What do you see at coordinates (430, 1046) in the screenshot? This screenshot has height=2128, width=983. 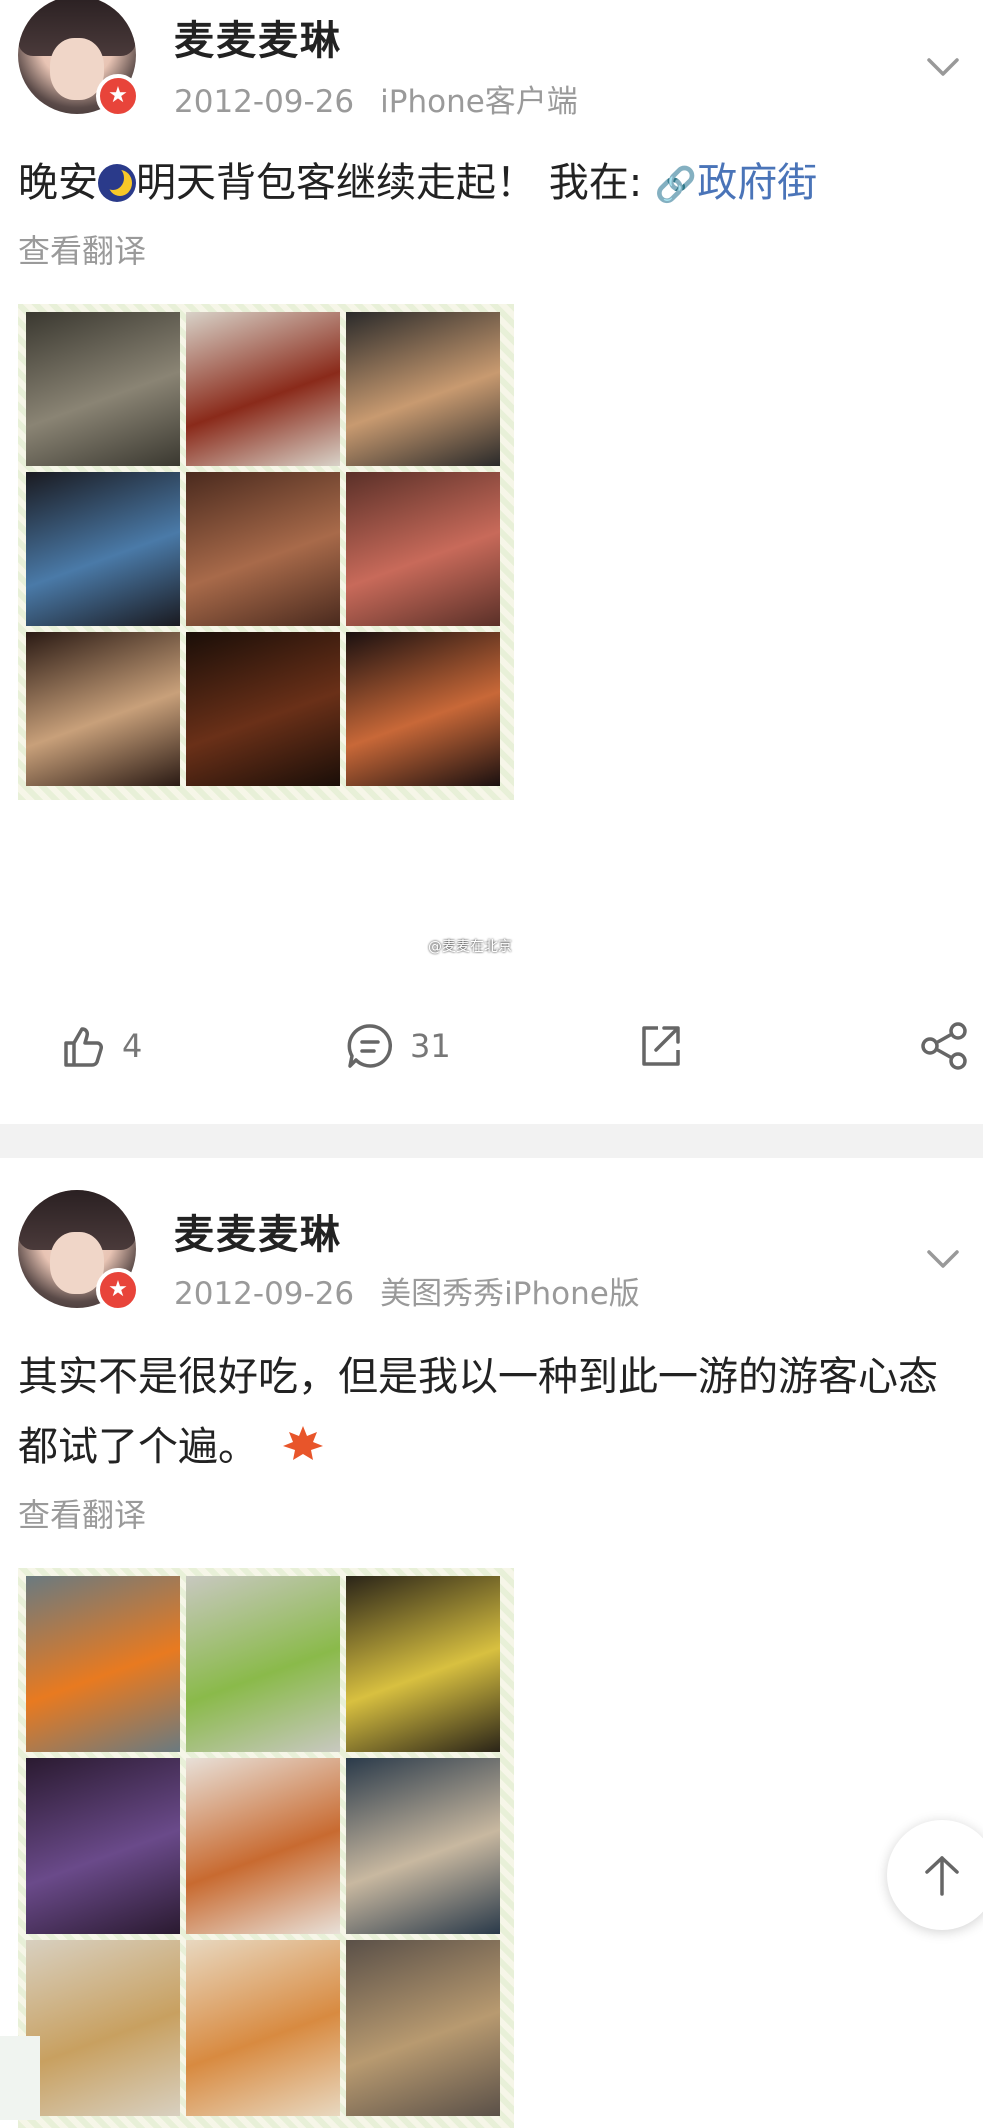 I see `comment-count: 31` at bounding box center [430, 1046].